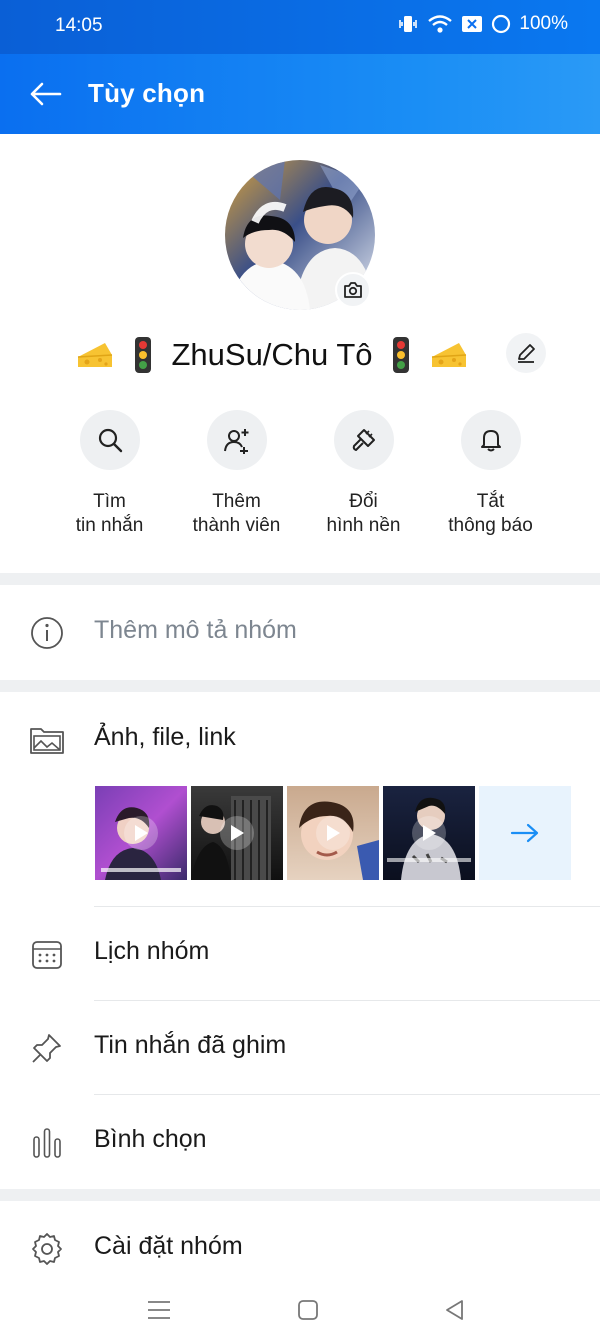 The image size is (600, 1343). I want to click on pin-icon, so click(47, 1048).